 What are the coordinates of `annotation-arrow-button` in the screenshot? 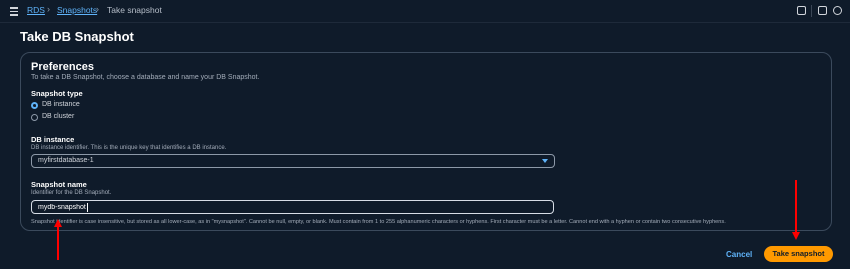 It's located at (796, 206).